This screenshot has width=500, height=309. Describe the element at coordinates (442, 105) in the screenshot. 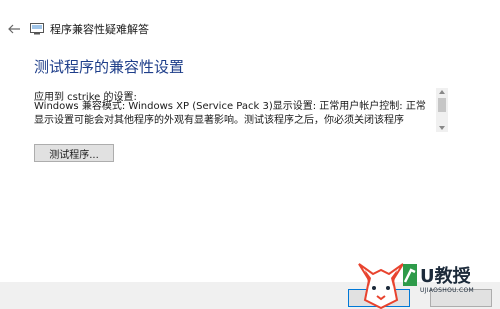

I see `scroll-thumb` at that location.